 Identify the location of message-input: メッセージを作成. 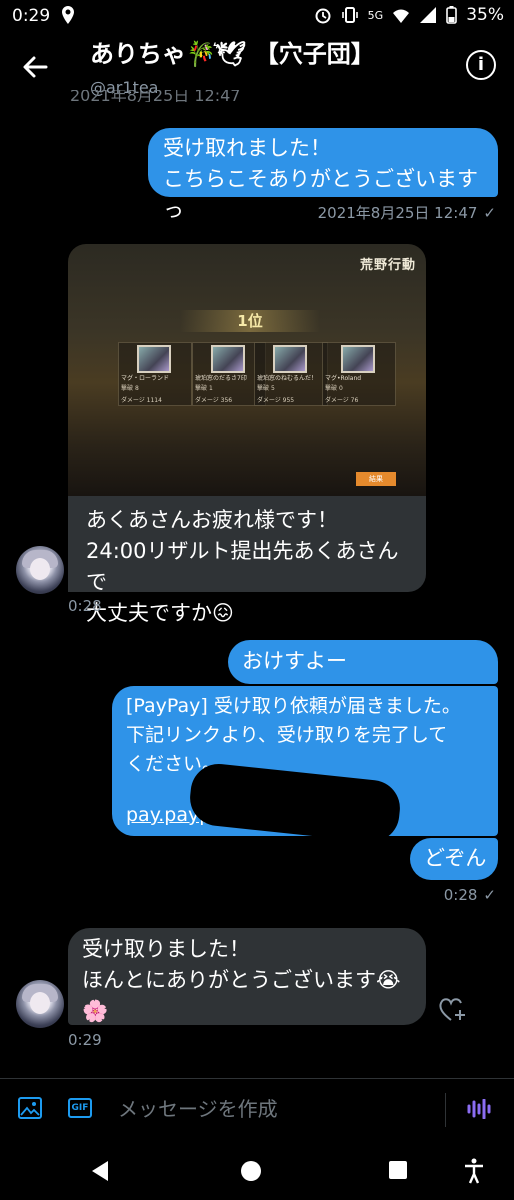
(273, 1109).